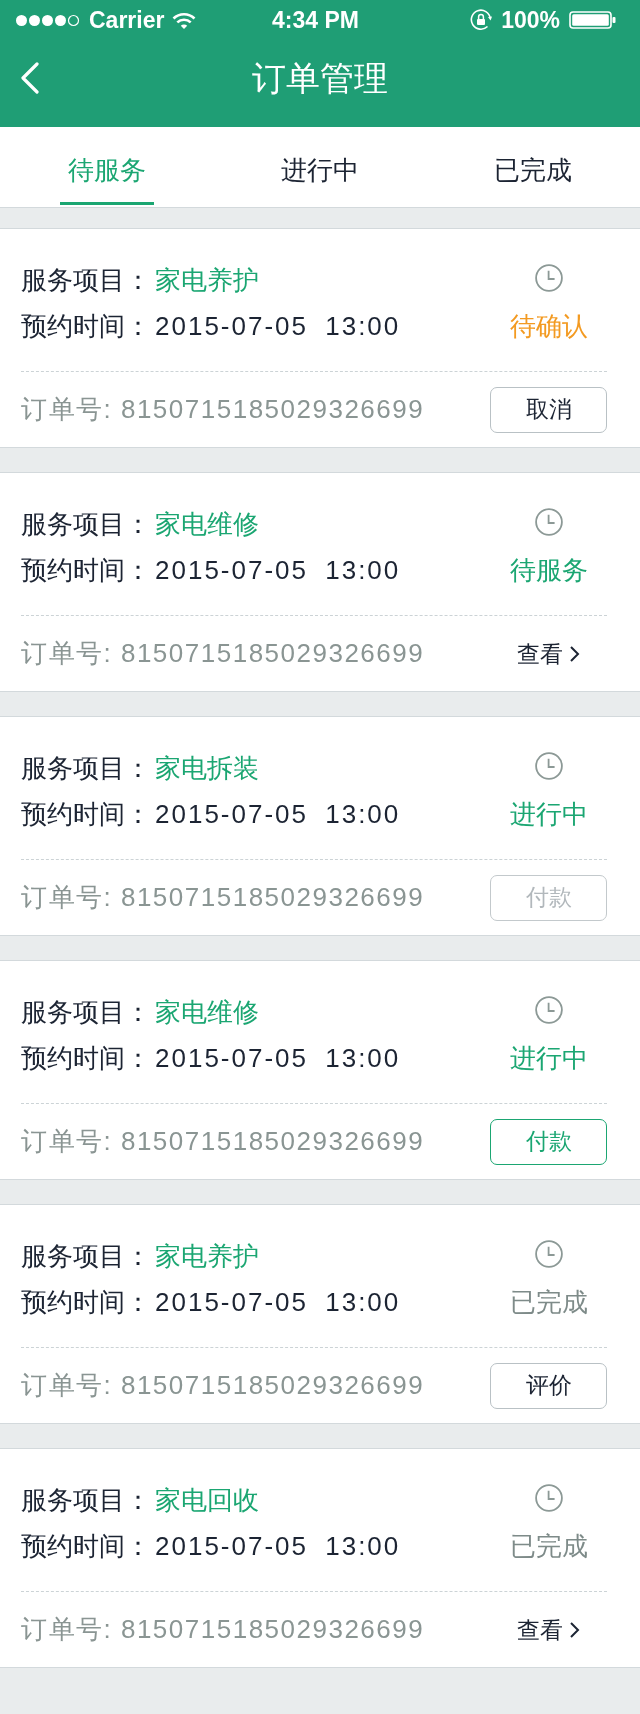  What do you see at coordinates (48, 20) in the screenshot?
I see `signal-icon` at bounding box center [48, 20].